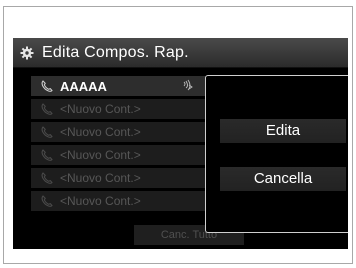 The image size is (356, 268). Describe the element at coordinates (27, 52) in the screenshot. I see `settings-gear-icon` at that location.